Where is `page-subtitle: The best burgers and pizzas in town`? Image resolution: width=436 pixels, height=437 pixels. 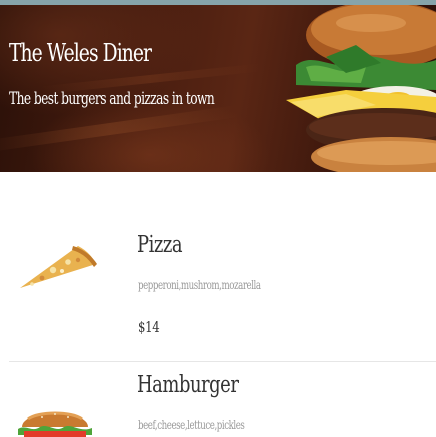 page-subtitle: The best burgers and pizzas in town is located at coordinates (112, 99).